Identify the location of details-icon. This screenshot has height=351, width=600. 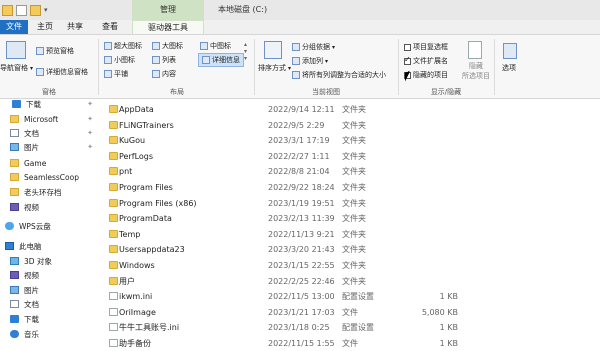
(206, 60).